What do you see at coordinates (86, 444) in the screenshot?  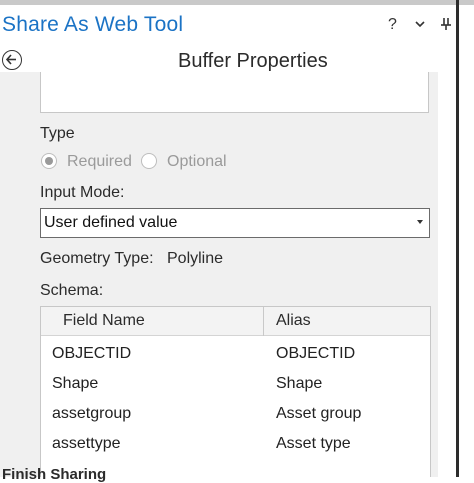 I see `table-row-field: assettype` at bounding box center [86, 444].